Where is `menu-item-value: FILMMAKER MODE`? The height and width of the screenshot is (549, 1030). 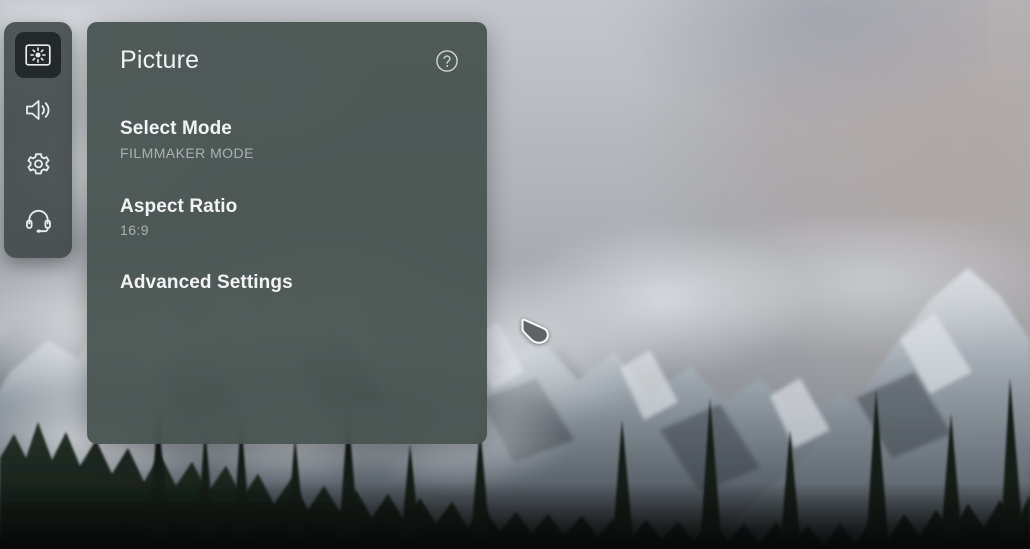
menu-item-value: FILMMAKER MODE is located at coordinates (187, 152).